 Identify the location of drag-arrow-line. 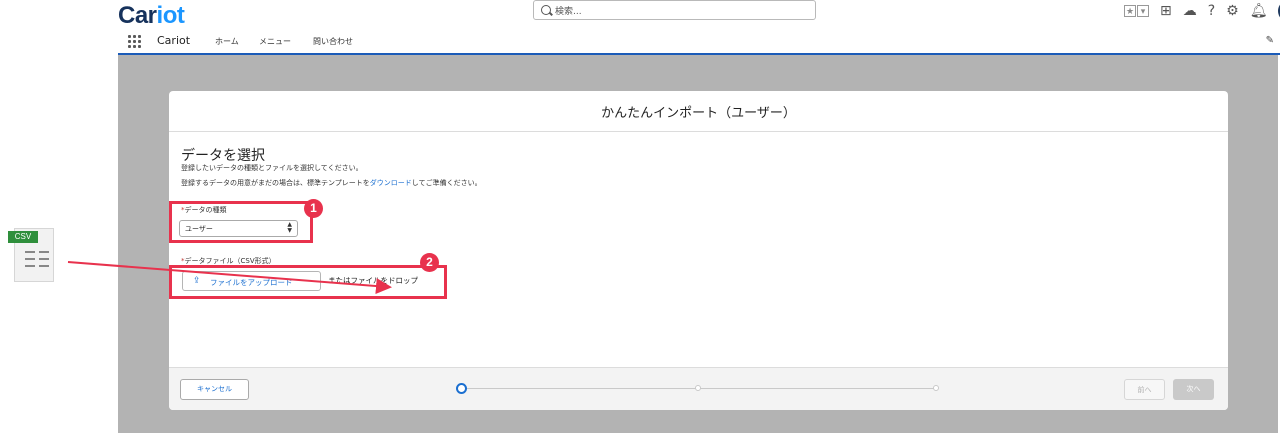
(229, 278).